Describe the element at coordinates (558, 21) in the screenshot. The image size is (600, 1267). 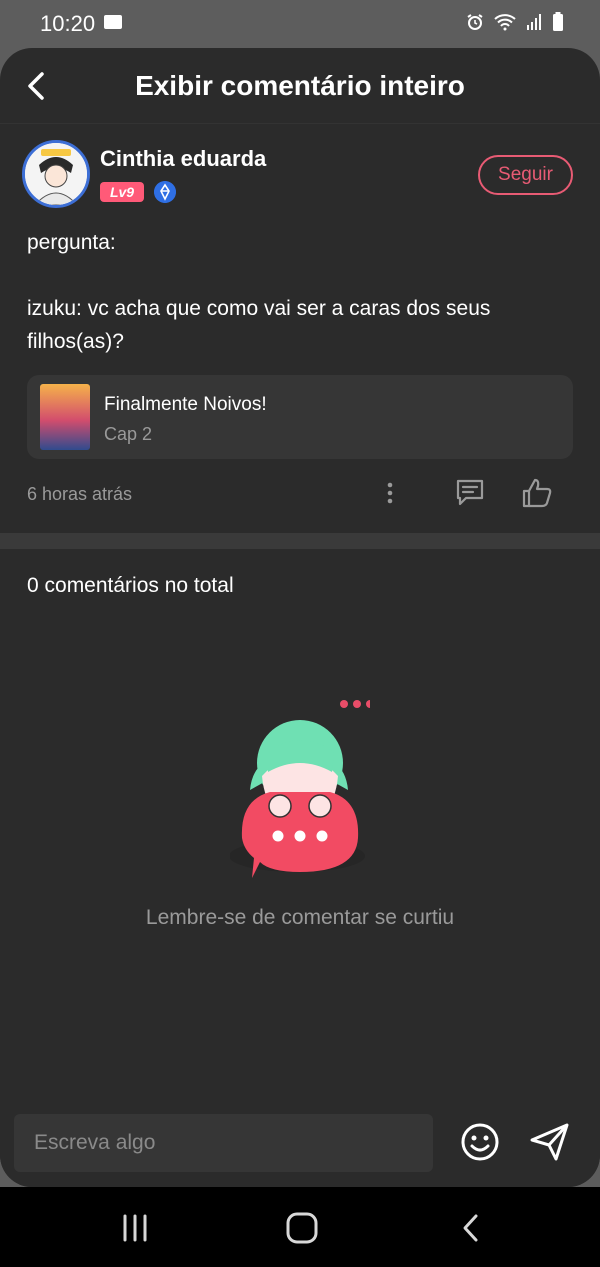
I see `battery-icon` at that location.